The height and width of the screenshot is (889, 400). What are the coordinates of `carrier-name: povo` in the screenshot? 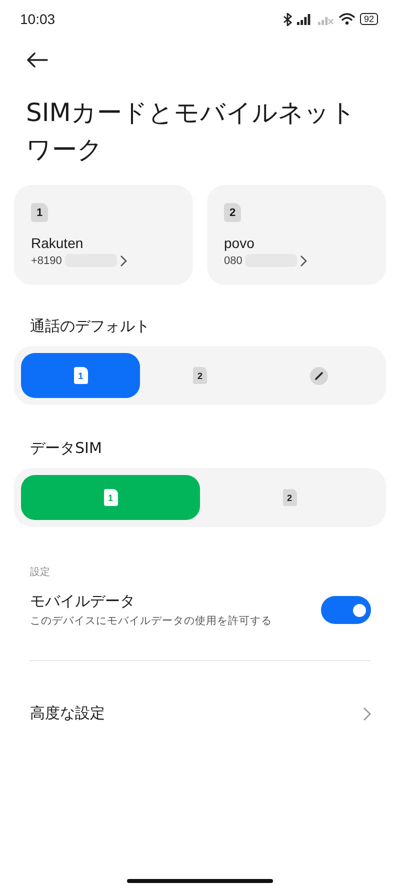 It's located at (240, 243).